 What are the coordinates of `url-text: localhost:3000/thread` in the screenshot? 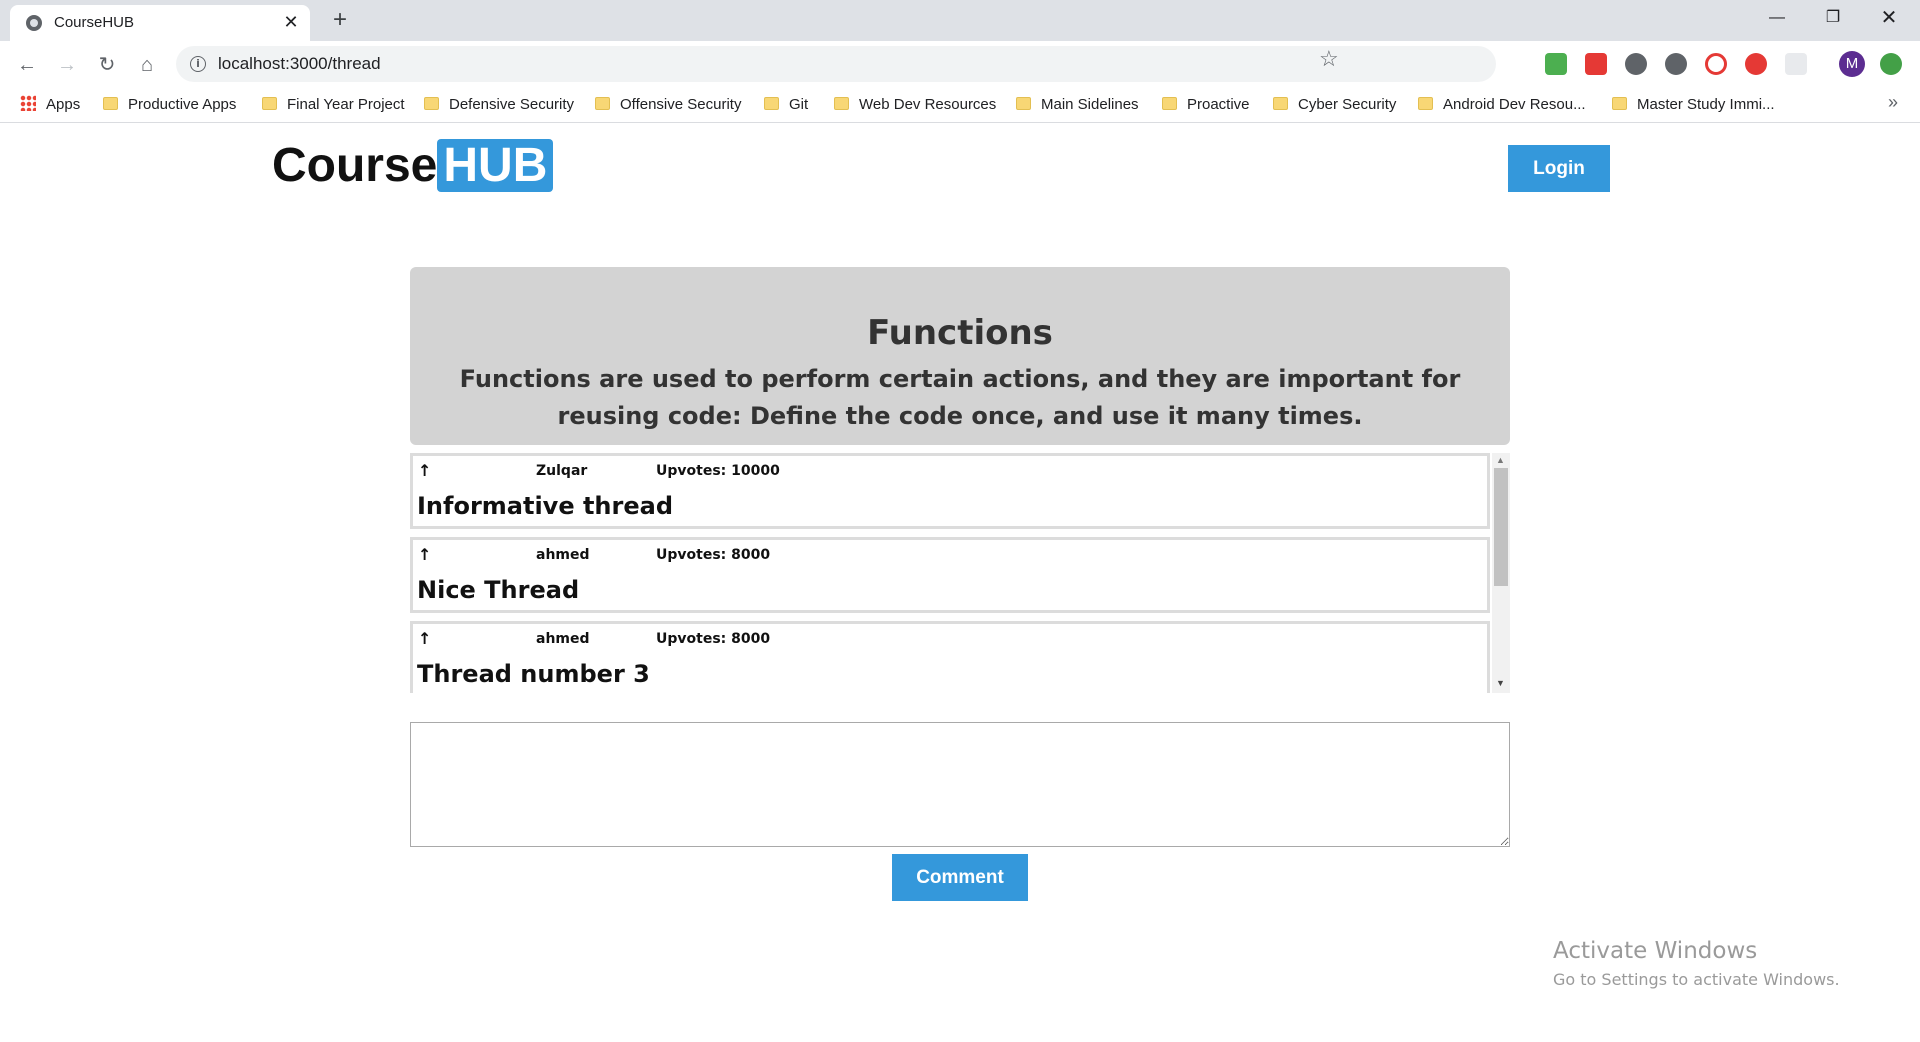 It's located at (299, 64).